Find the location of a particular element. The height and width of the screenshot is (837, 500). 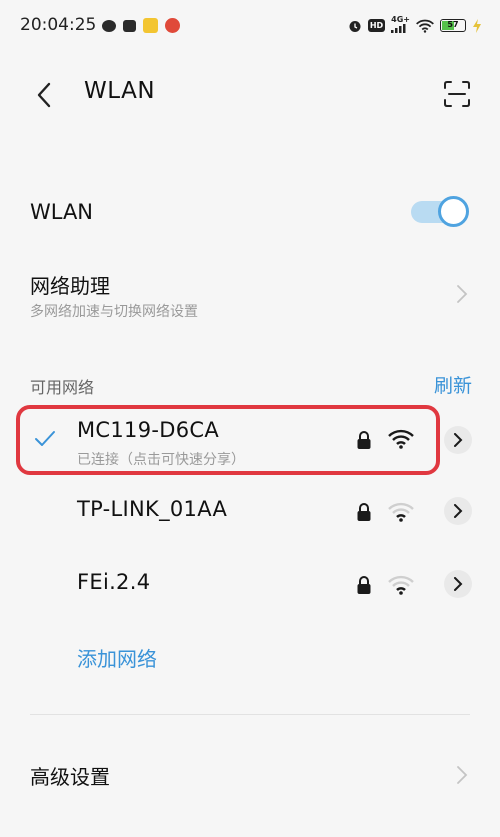

alarm-icon is located at coordinates (355, 26).